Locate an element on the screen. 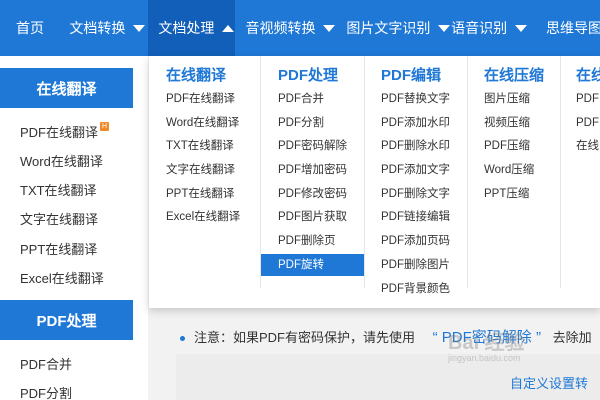 The height and width of the screenshot is (400, 600). sidebar-item: PPT在线翻译 is located at coordinates (58, 248).